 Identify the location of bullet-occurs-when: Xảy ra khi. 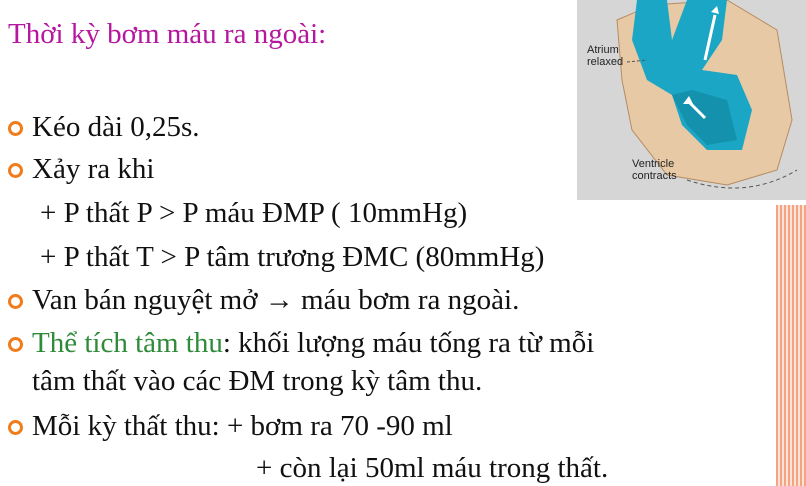
(93, 169).